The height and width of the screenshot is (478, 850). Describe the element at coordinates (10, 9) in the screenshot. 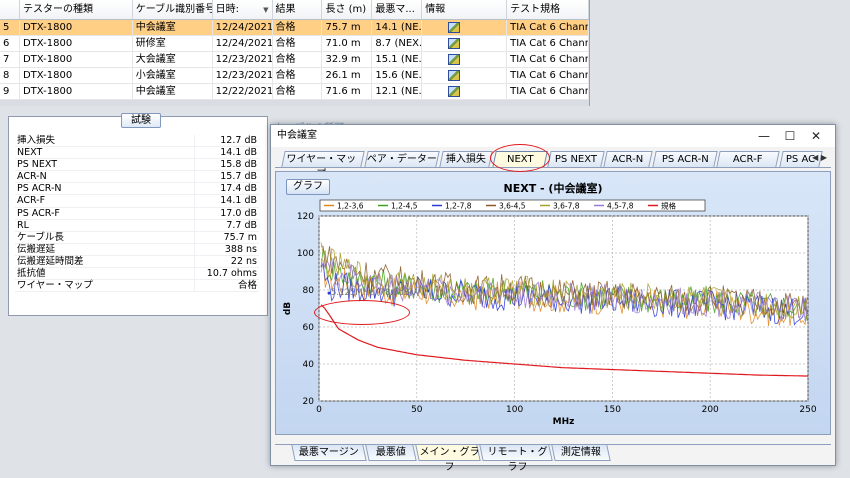

I see `grid-header-cell` at that location.